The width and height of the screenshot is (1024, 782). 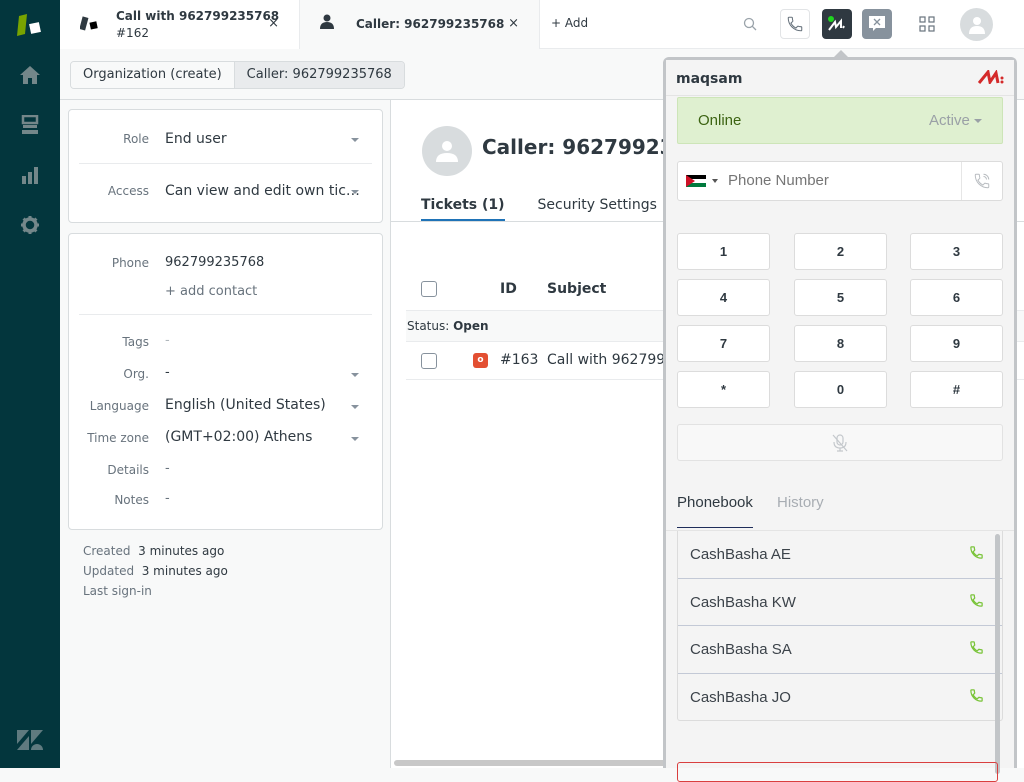 I want to click on sidebar-item-admin, so click(x=30, y=225).